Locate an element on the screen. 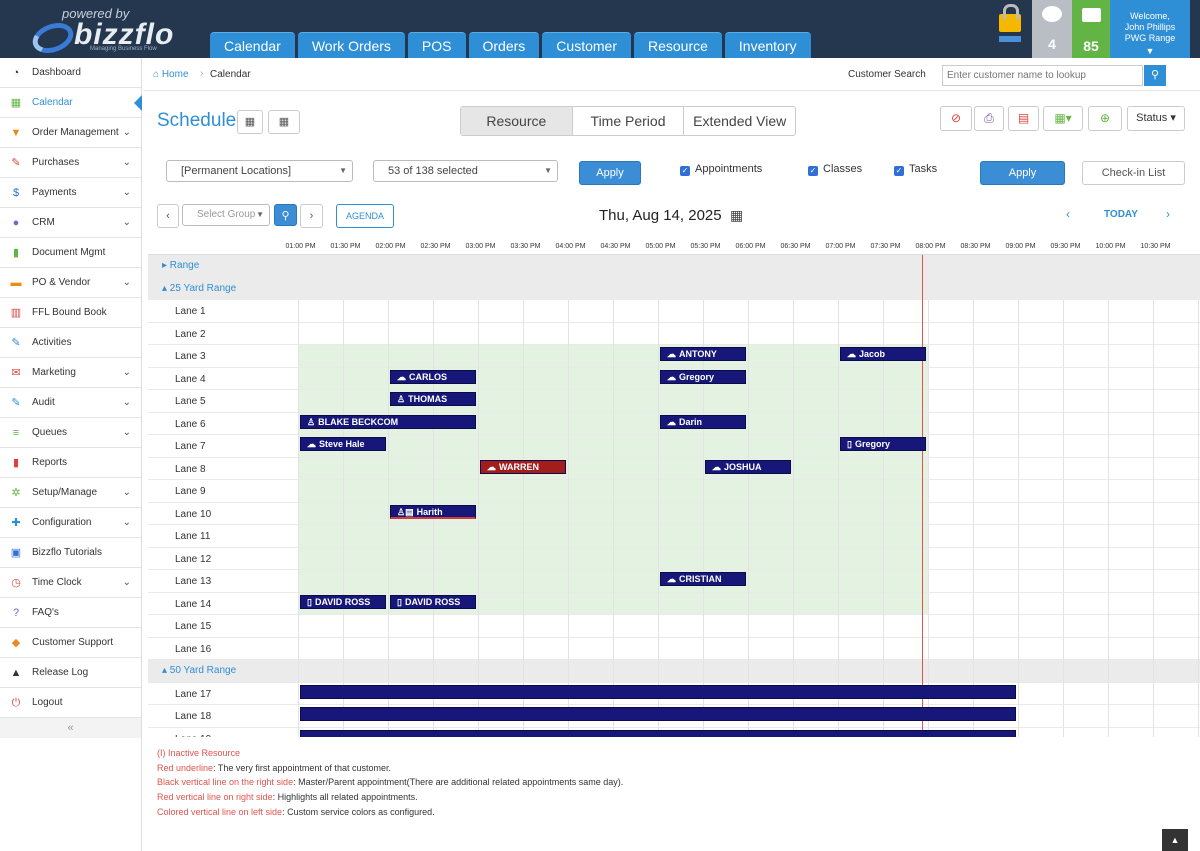  nav-tab-orders: Orders is located at coordinates (504, 45).